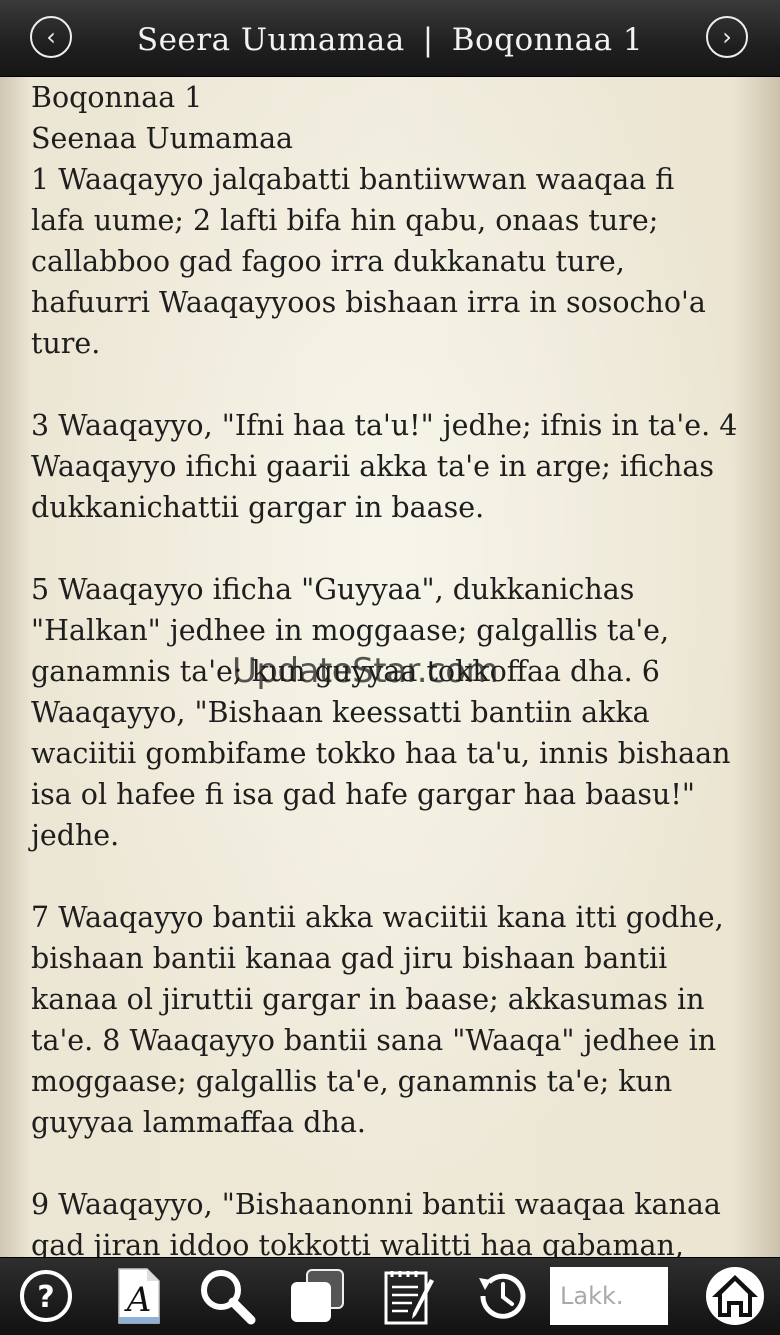  I want to click on search-button, so click(227, 1296).